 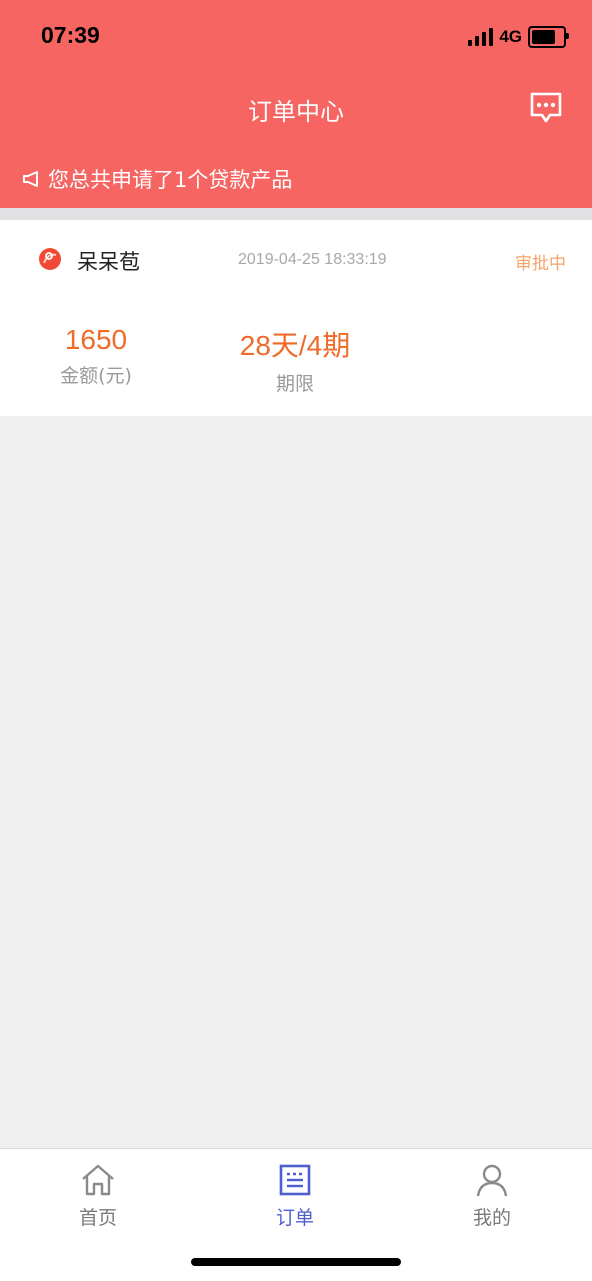 I want to click on order-datetime: 2019-04-25 18:33:19, so click(x=312, y=259).